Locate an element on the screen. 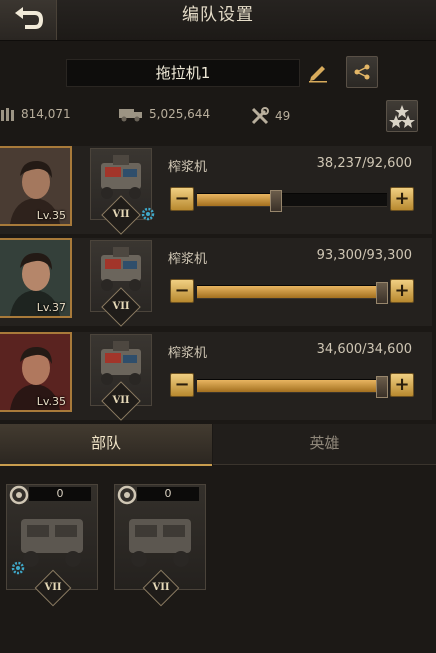 The width and height of the screenshot is (436, 653). troop-row: Lv.37 VII 榨浆机 93,300/93,300 − + is located at coordinates (216, 282).